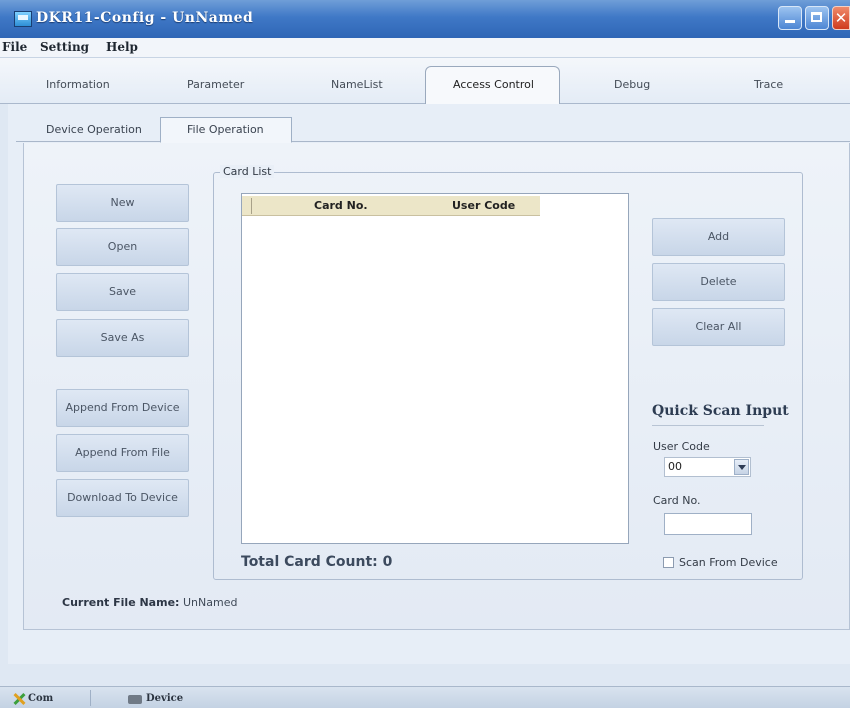  What do you see at coordinates (251, 206) in the screenshot?
I see `header-divider` at bounding box center [251, 206].